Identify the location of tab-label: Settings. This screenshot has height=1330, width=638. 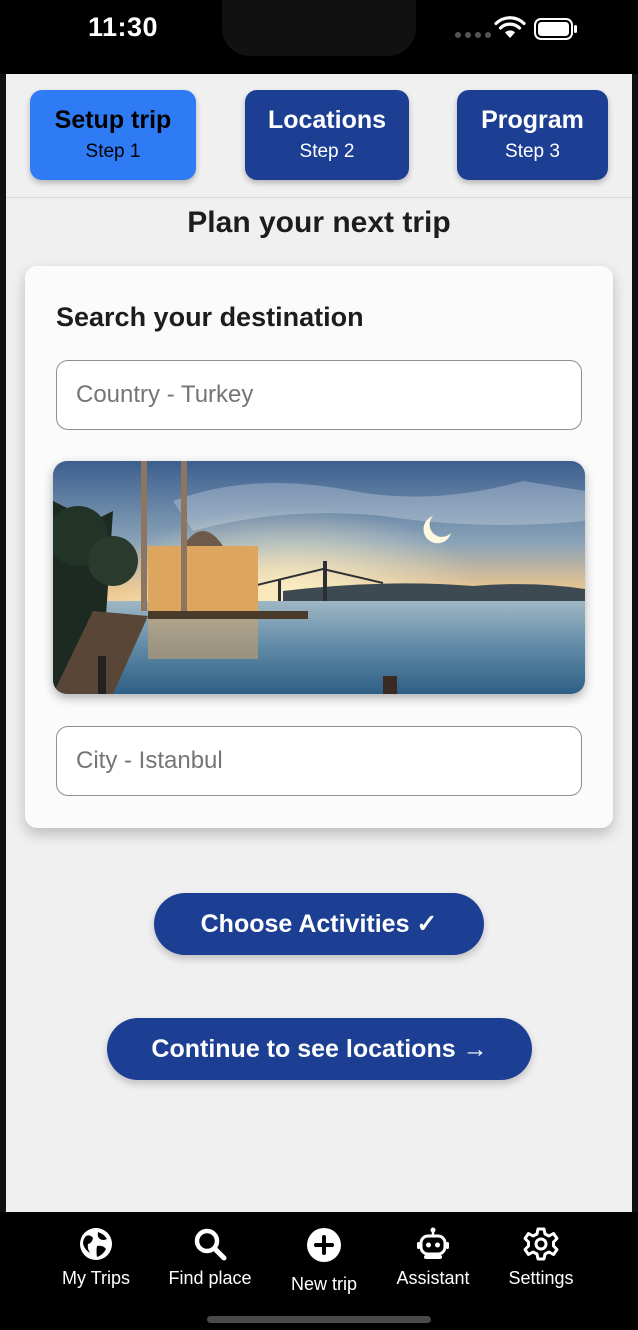
(541, 1278).